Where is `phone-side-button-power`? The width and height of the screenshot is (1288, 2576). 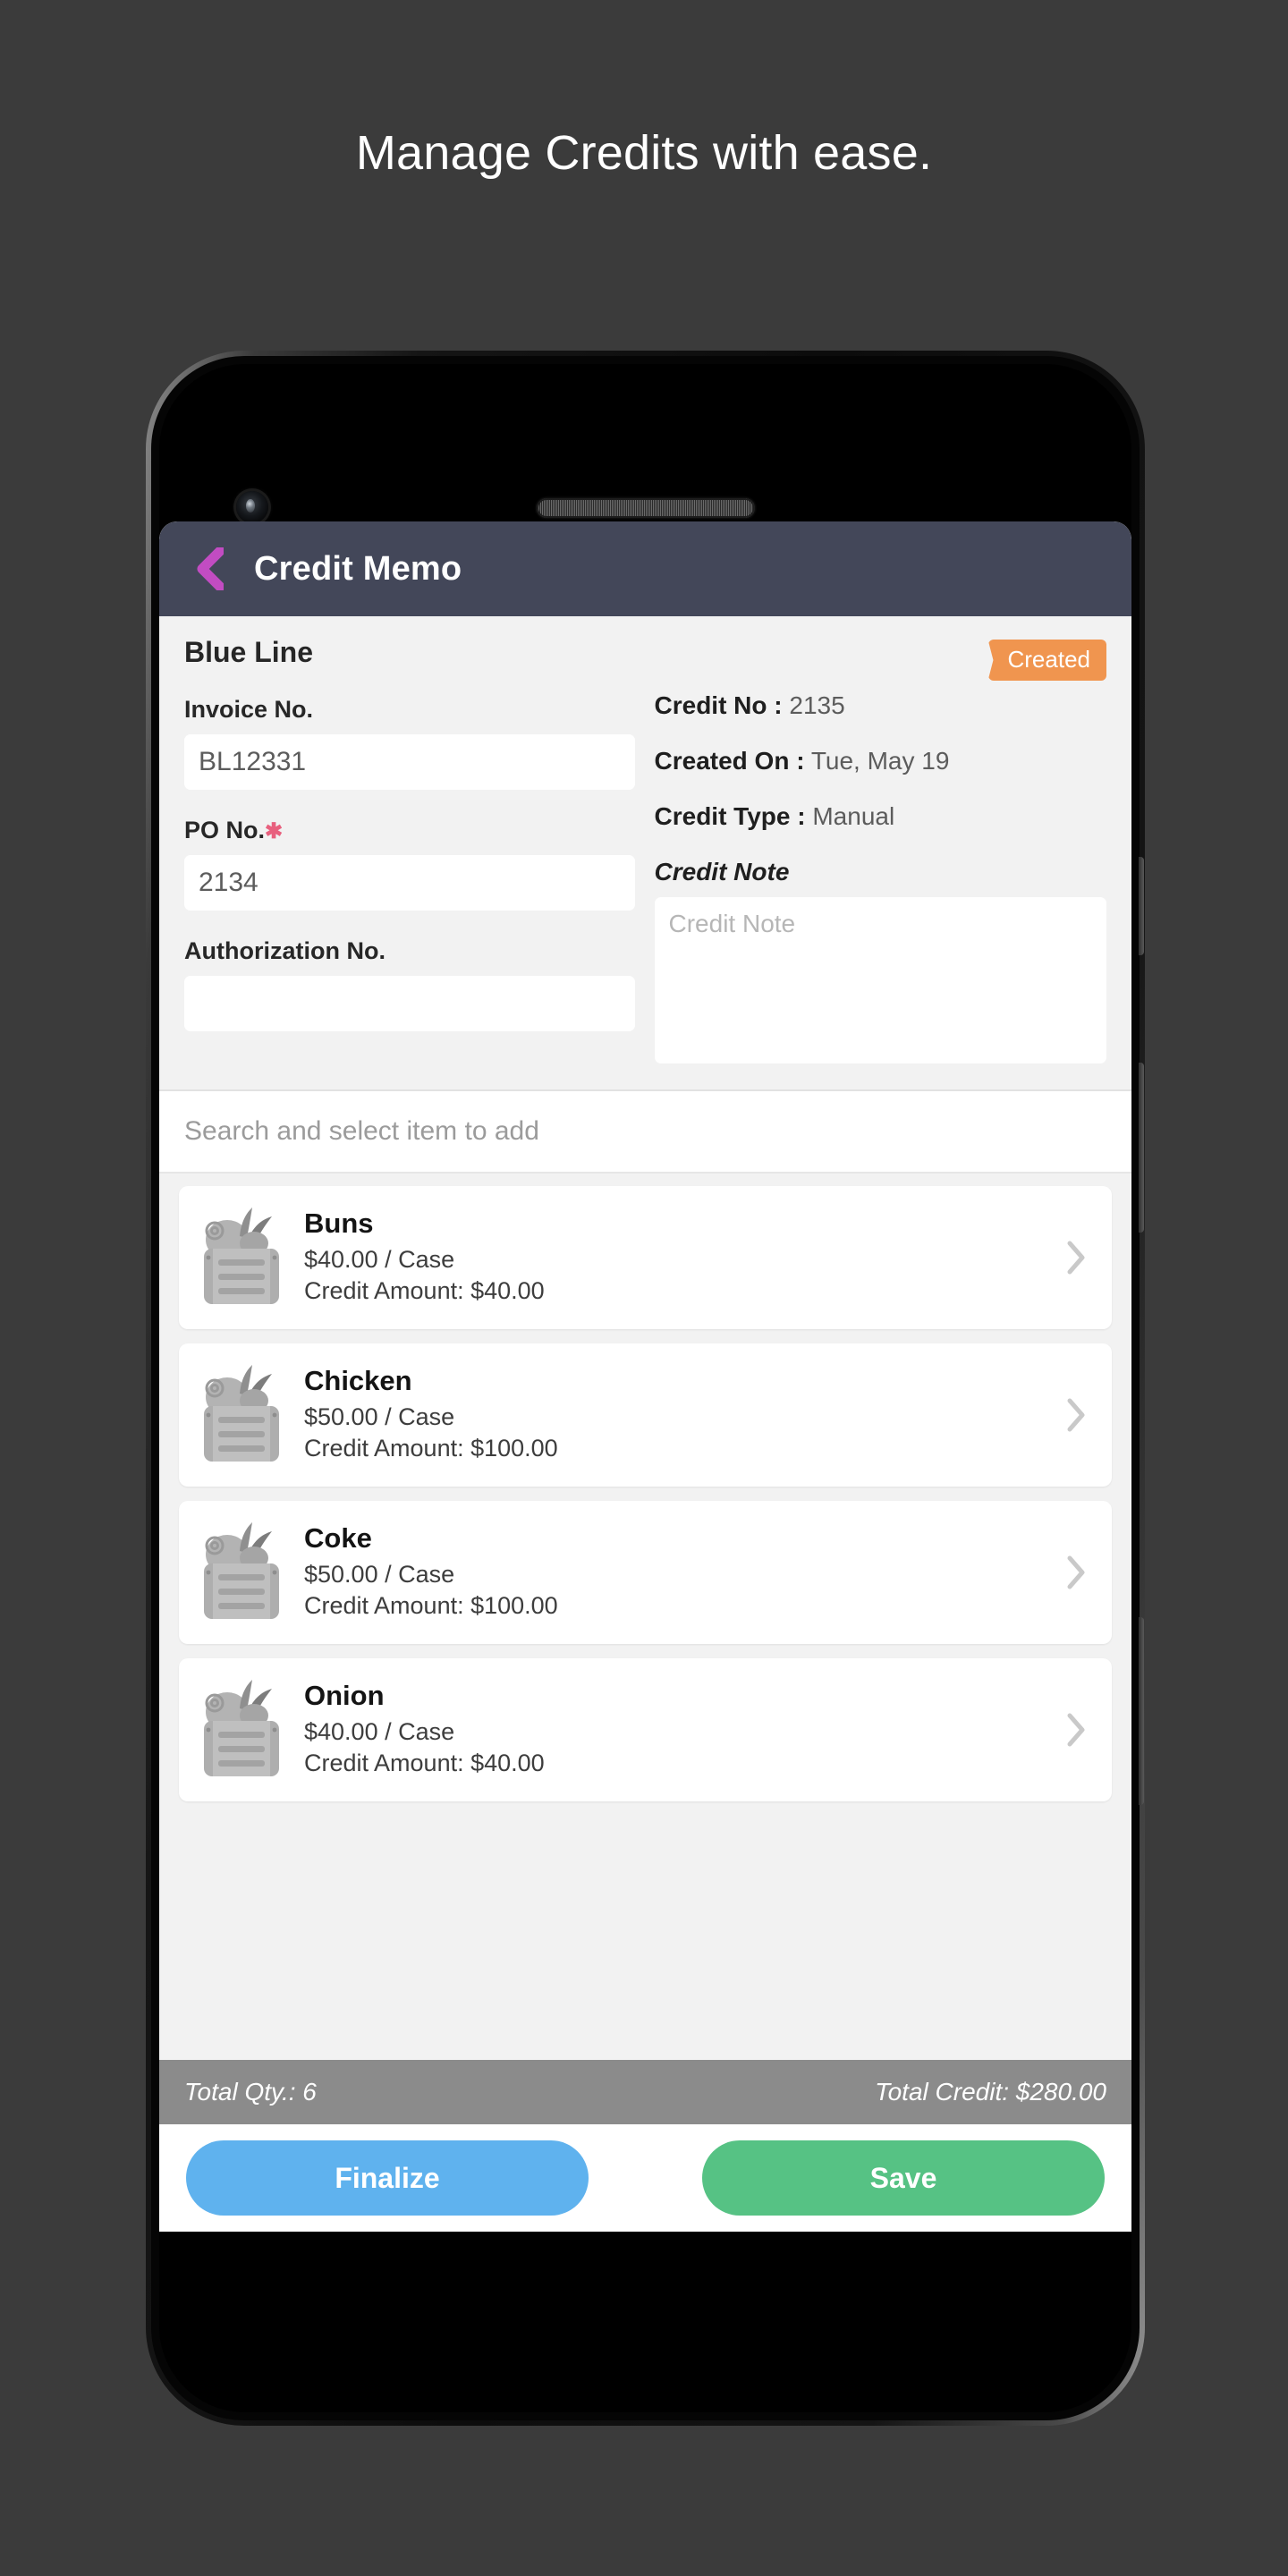
phone-side-button-power is located at coordinates (1141, 1711).